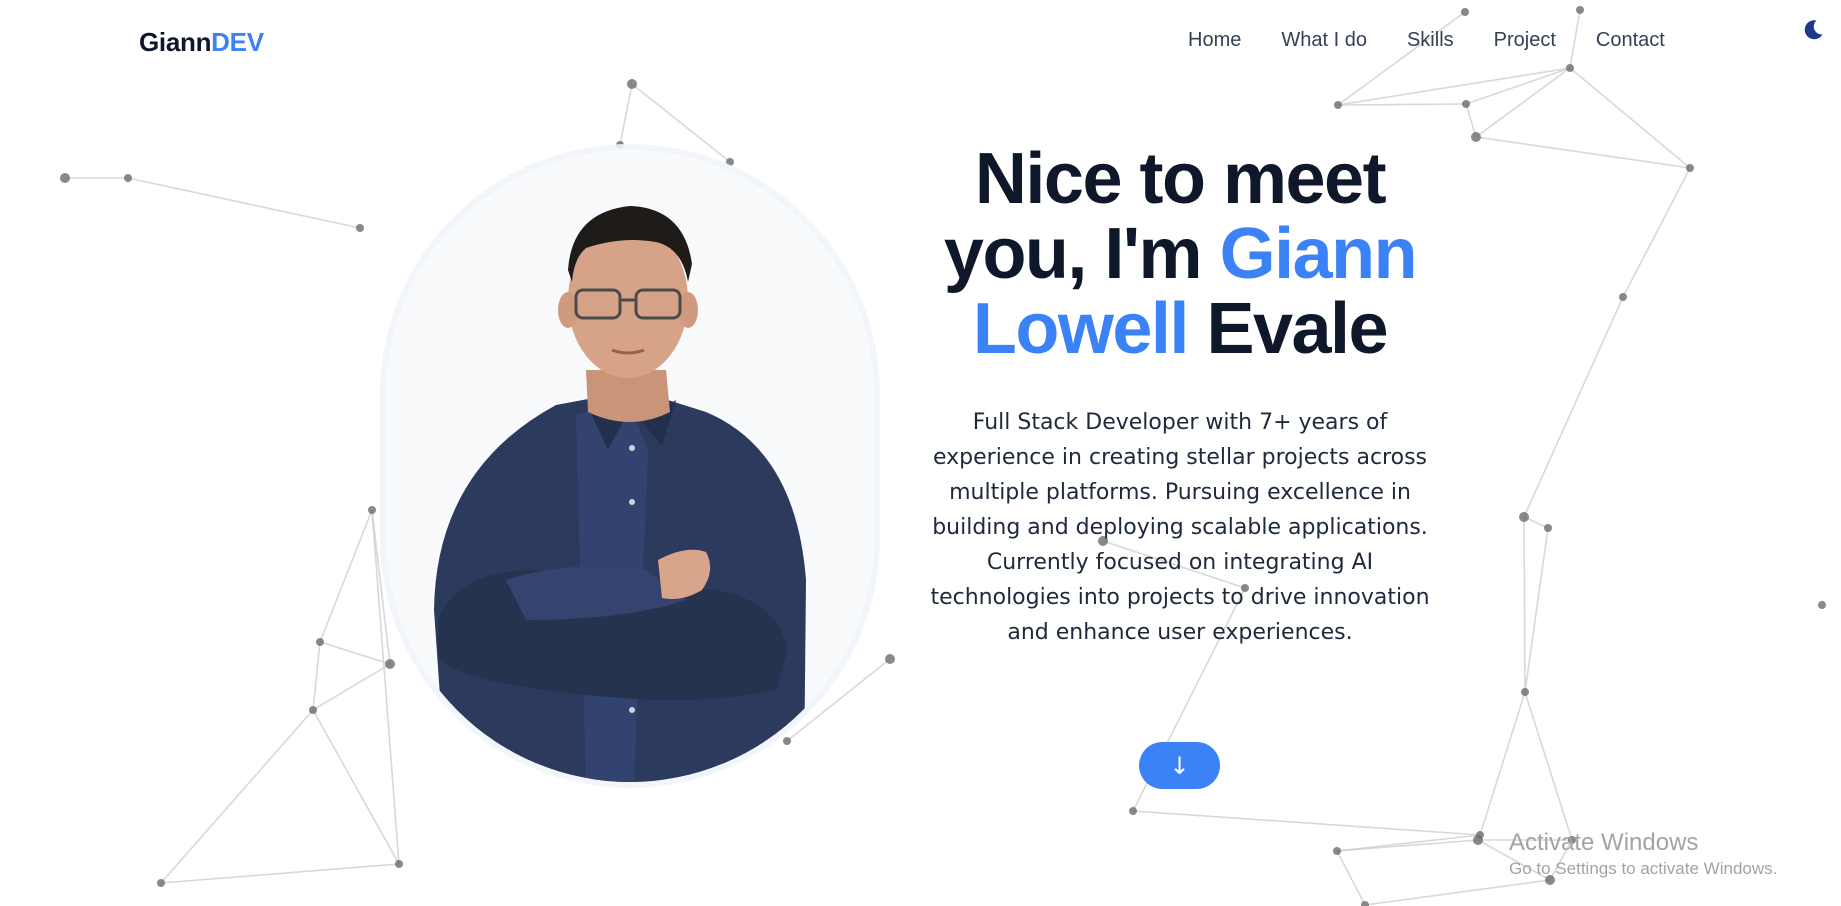 This screenshot has height=906, width=1841. Describe the element at coordinates (1643, 868) in the screenshot. I see `watermark-subtitle: Go to Settings to activate Windows.` at that location.